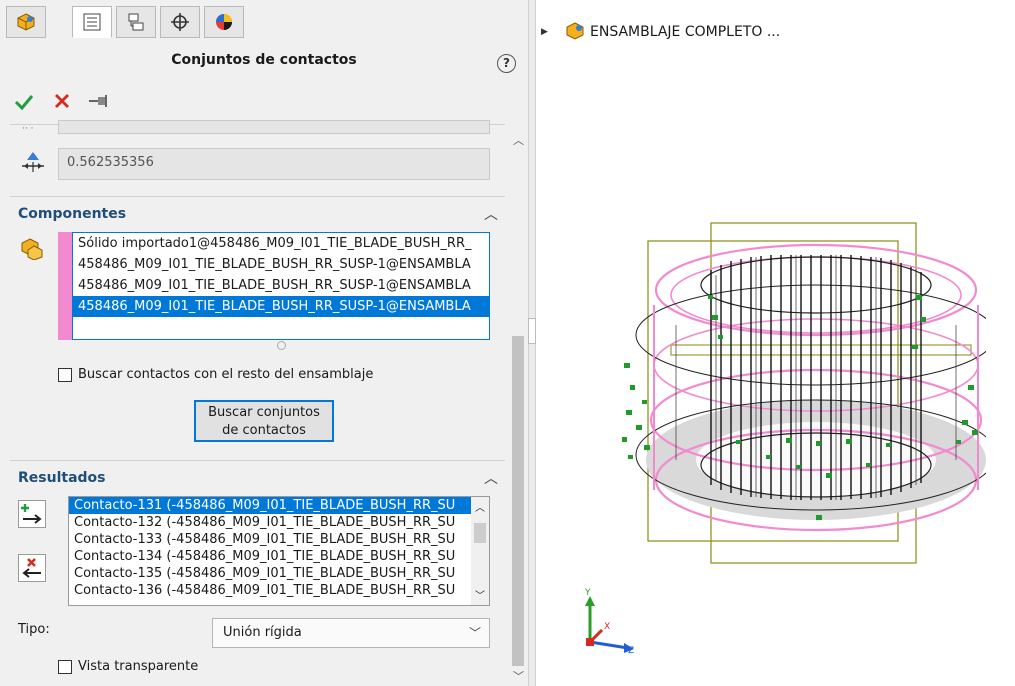  What do you see at coordinates (262, 632) in the screenshot?
I see `type-select-value: Unión rígida` at bounding box center [262, 632].